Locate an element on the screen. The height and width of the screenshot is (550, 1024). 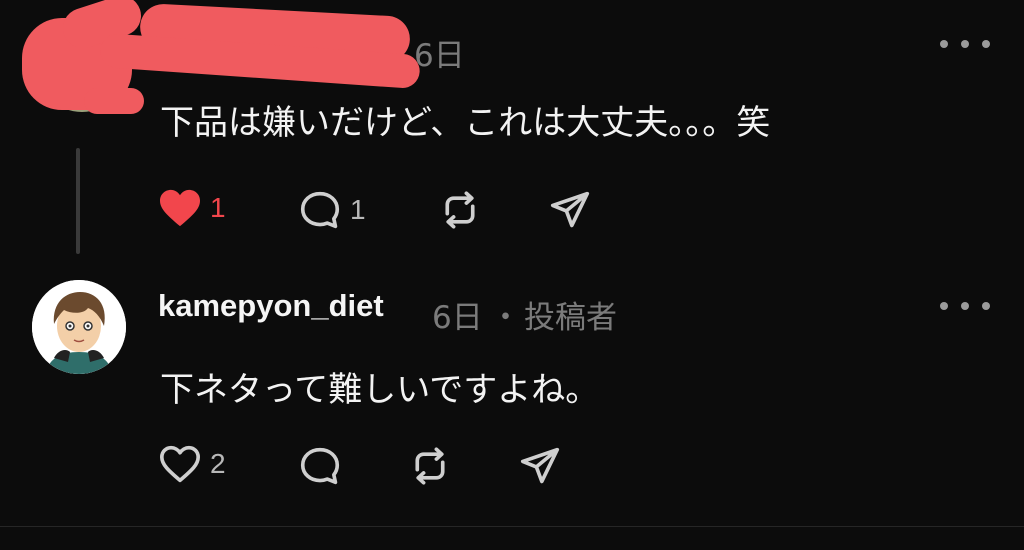
username: kamepyon_diet is located at coordinates (271, 306).